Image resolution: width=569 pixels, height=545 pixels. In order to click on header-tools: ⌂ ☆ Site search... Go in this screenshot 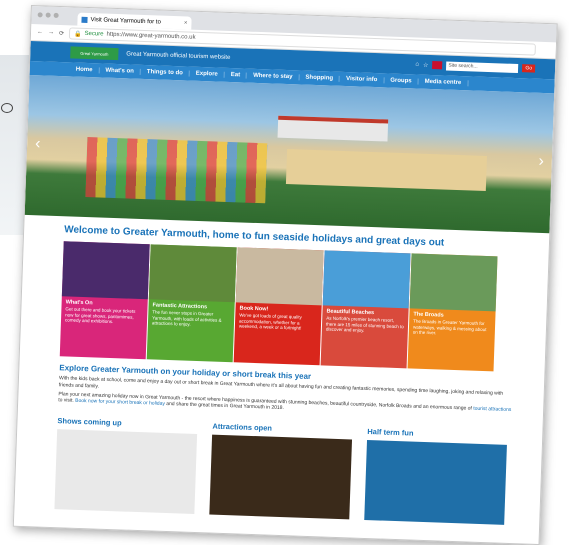, I will do `click(475, 66)`.